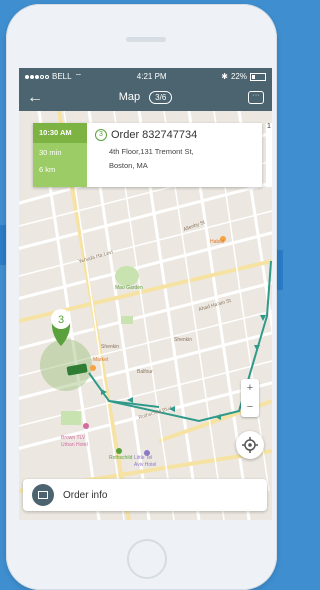 This screenshot has width=320, height=590. What do you see at coordinates (147, 559) in the screenshot?
I see `home-button` at bounding box center [147, 559].